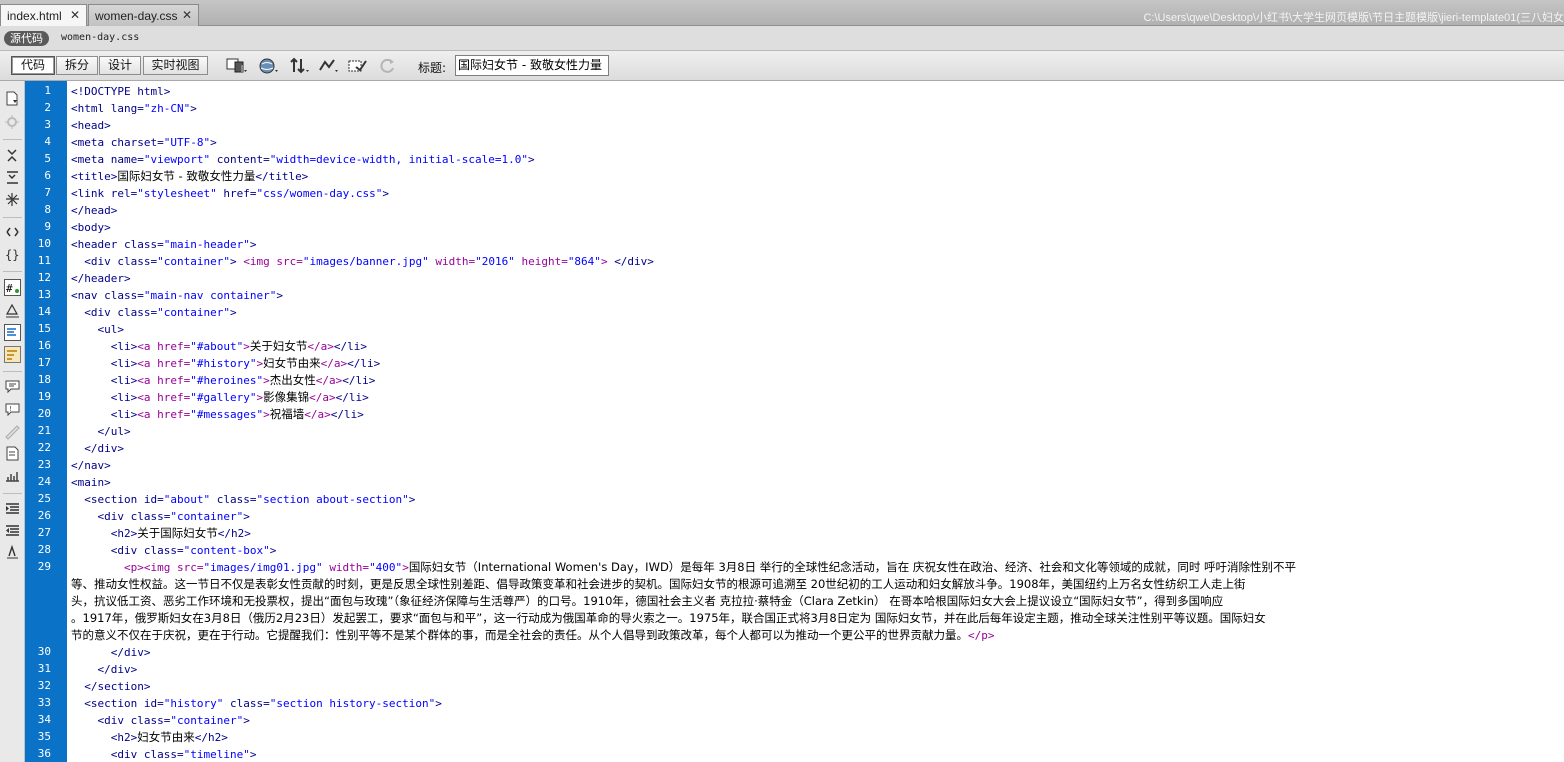  I want to click on move-css-icon, so click(12, 507).